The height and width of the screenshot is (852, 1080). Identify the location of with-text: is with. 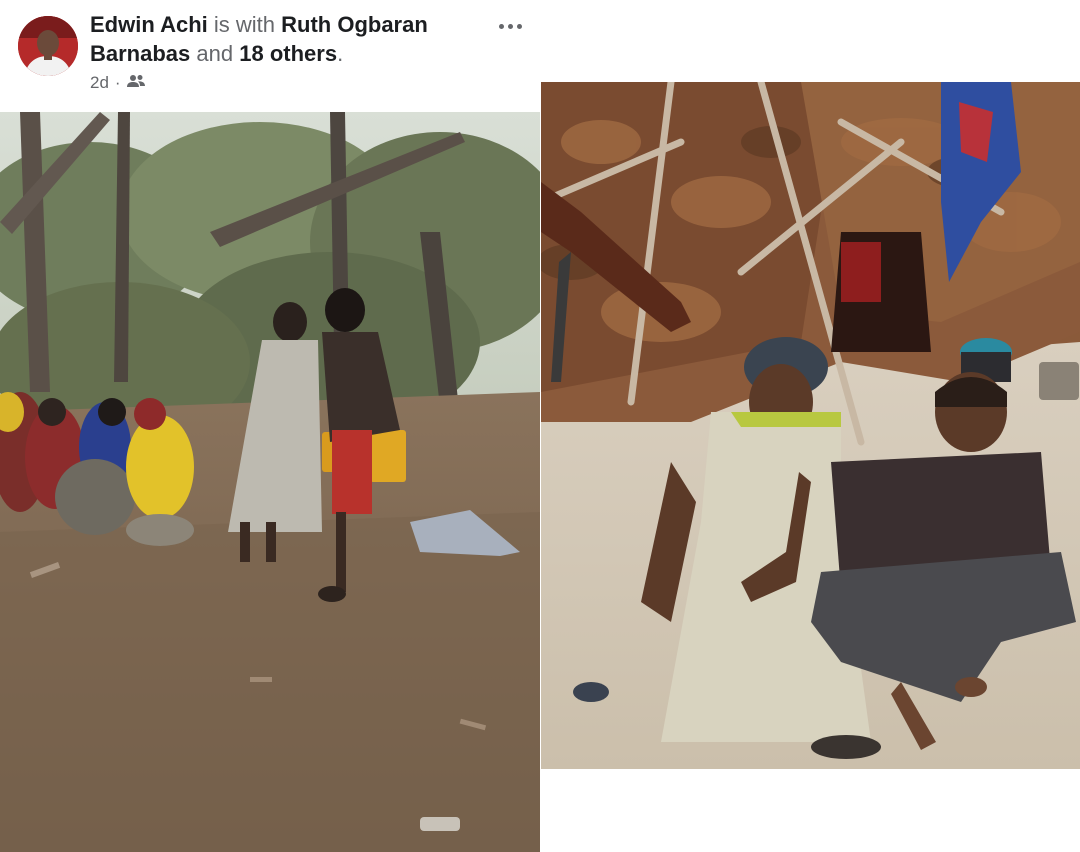
(244, 24).